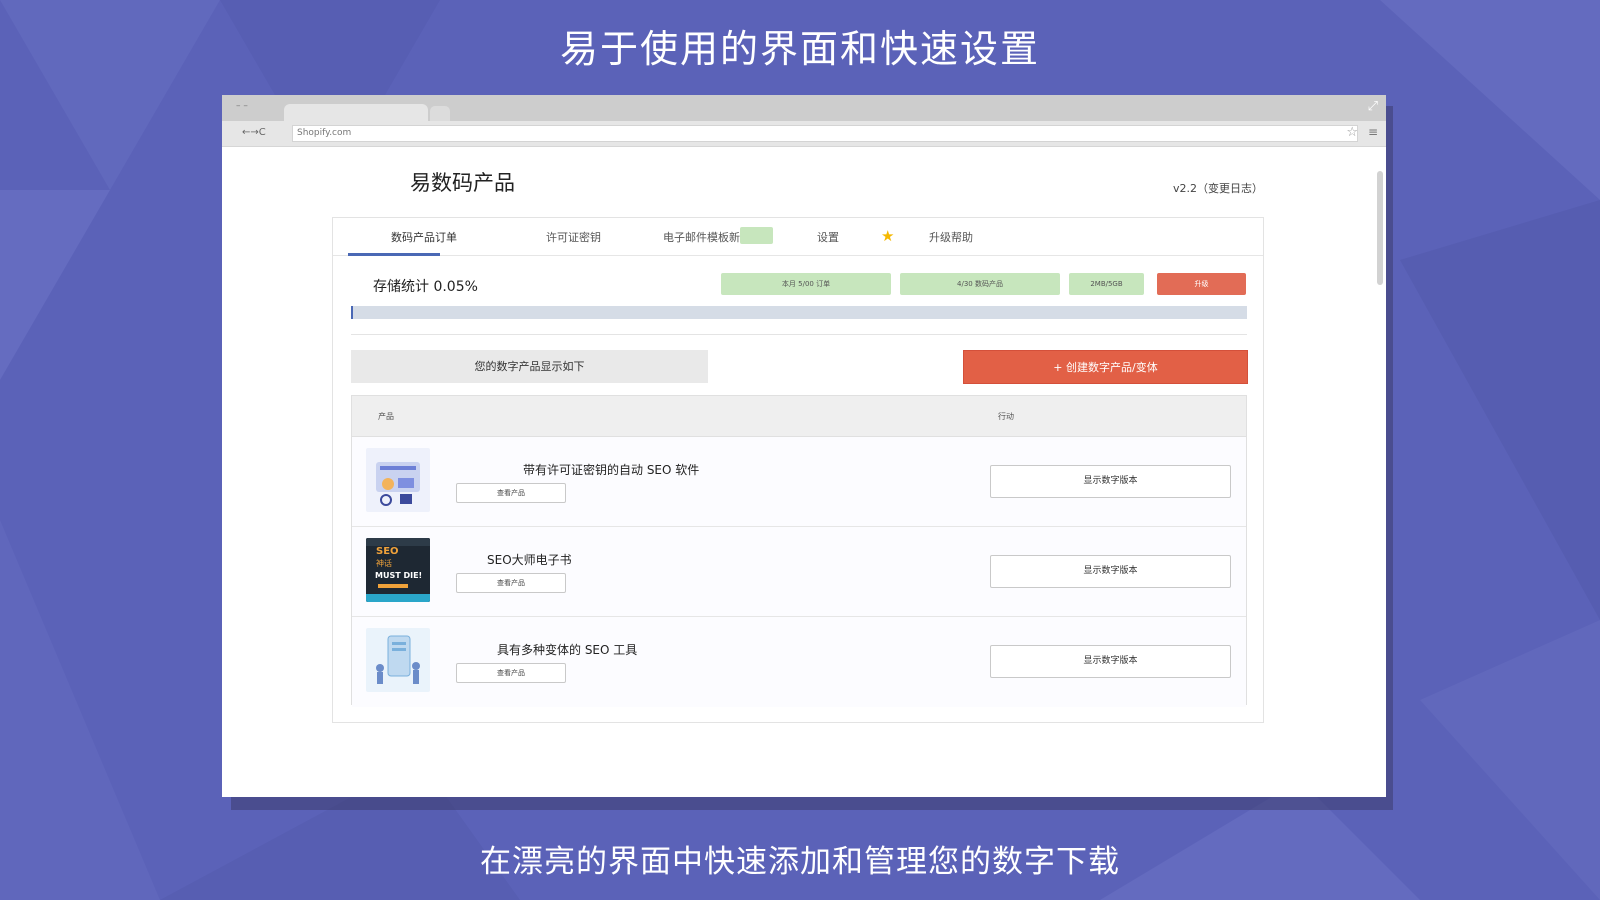 This screenshot has width=1600, height=900. Describe the element at coordinates (387, 551) in the screenshot. I see `ebook-seo-text: SEO` at that location.